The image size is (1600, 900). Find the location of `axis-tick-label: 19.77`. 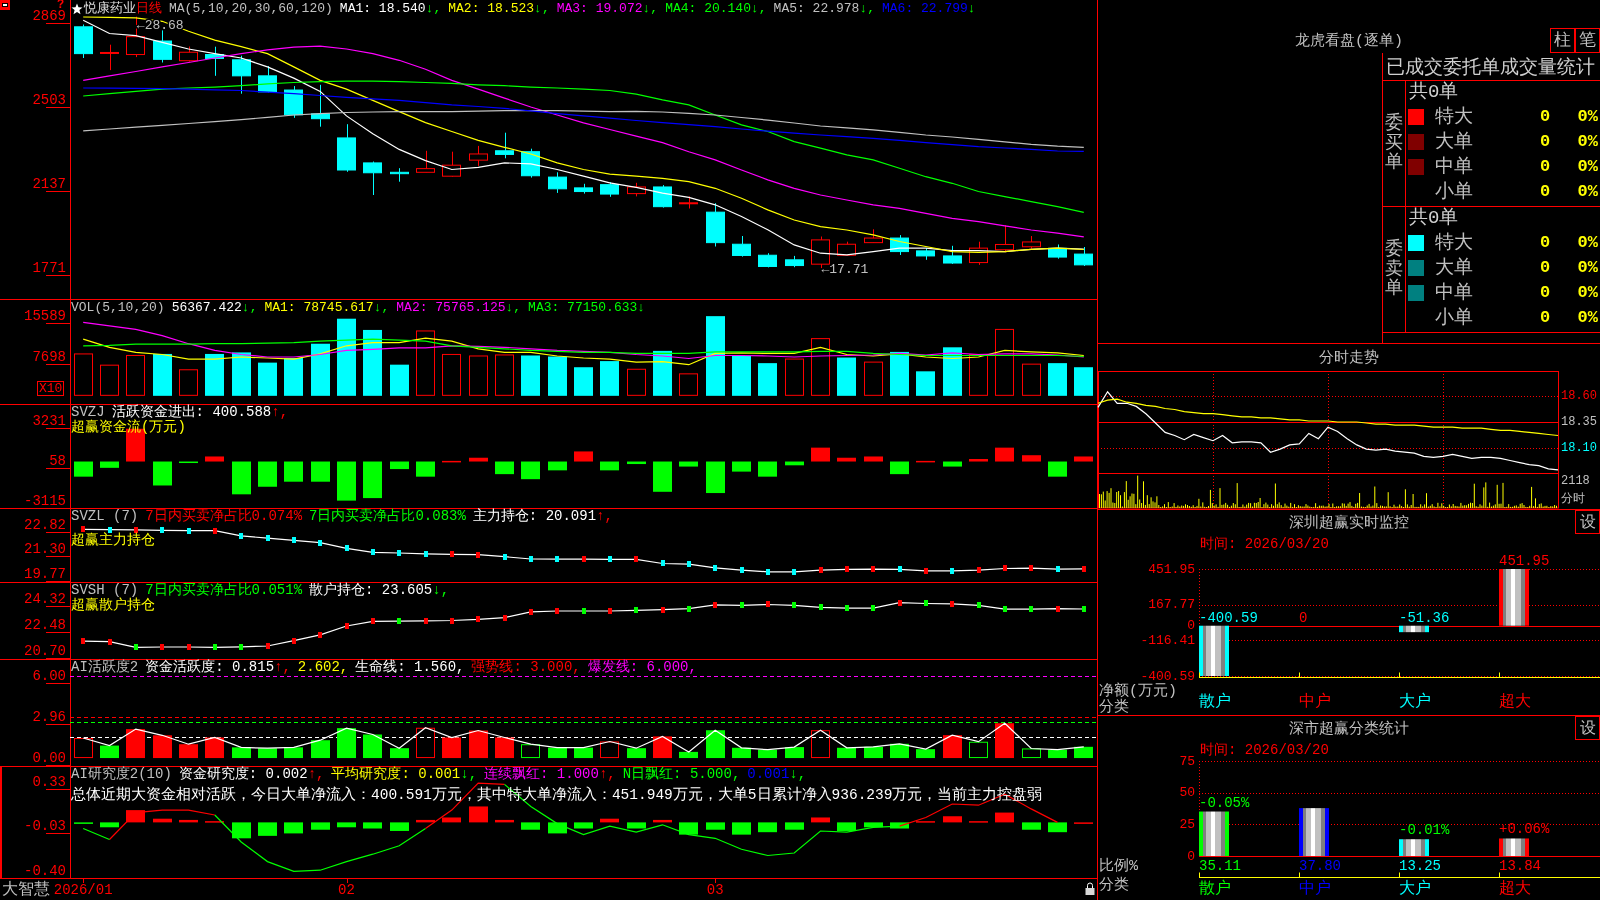

axis-tick-label: 19.77 is located at coordinates (45, 574).